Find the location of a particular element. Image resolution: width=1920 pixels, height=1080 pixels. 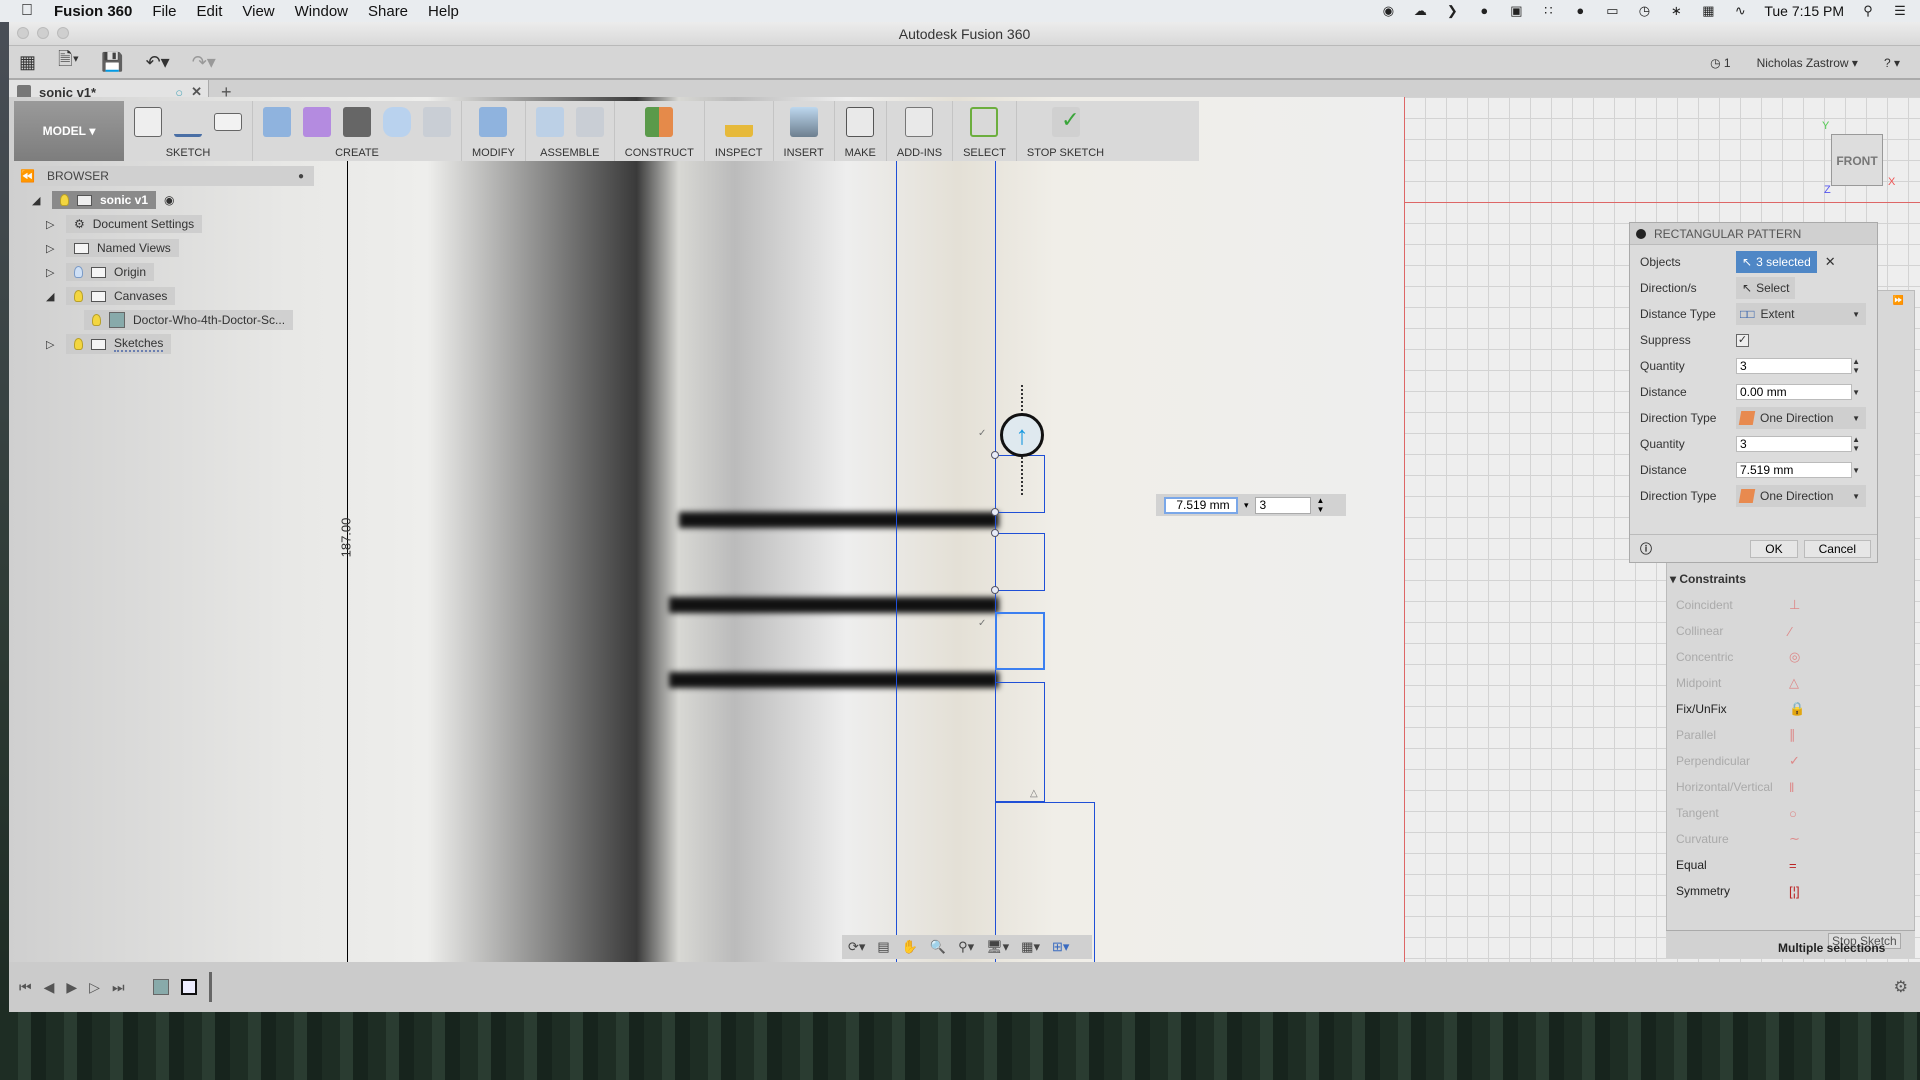

constraint-equal: Equal = is located at coordinates (1790, 865).